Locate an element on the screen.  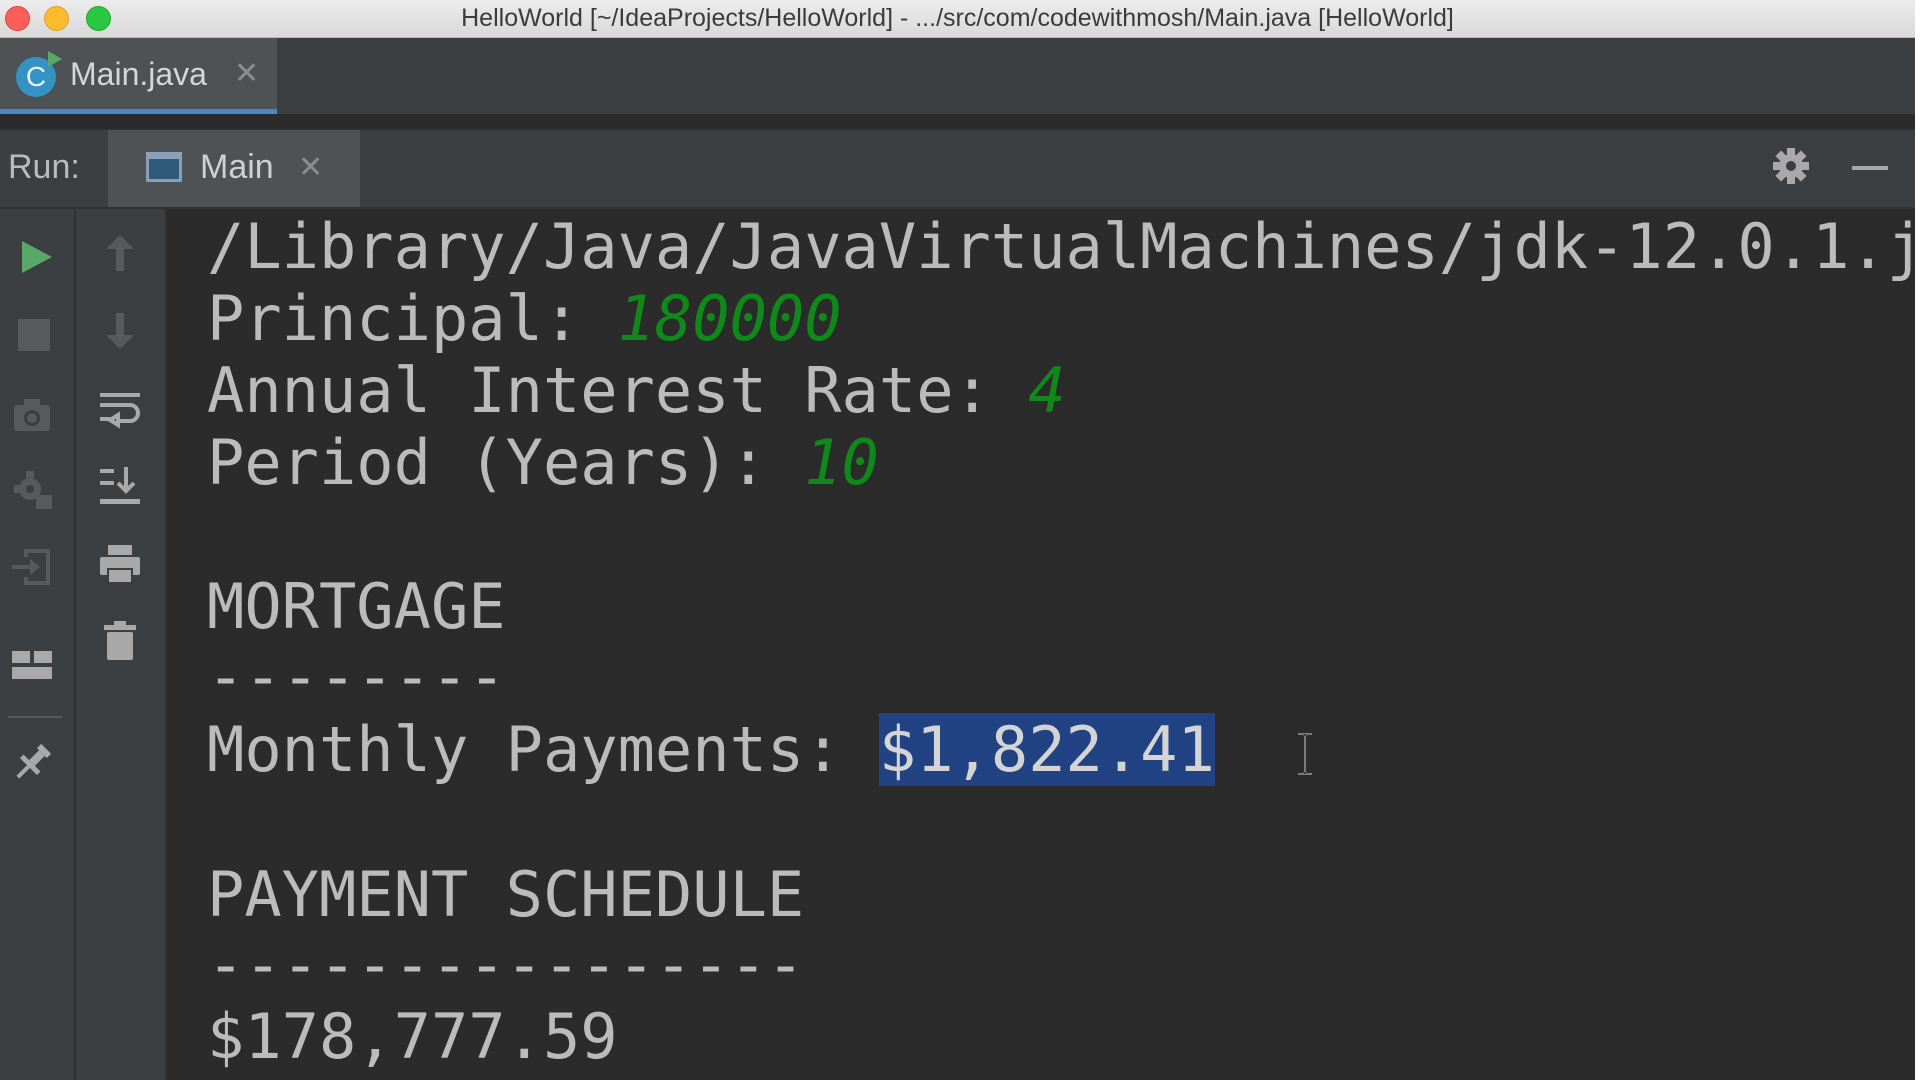
editor-tab-label: Main.java is located at coordinates (138, 74).